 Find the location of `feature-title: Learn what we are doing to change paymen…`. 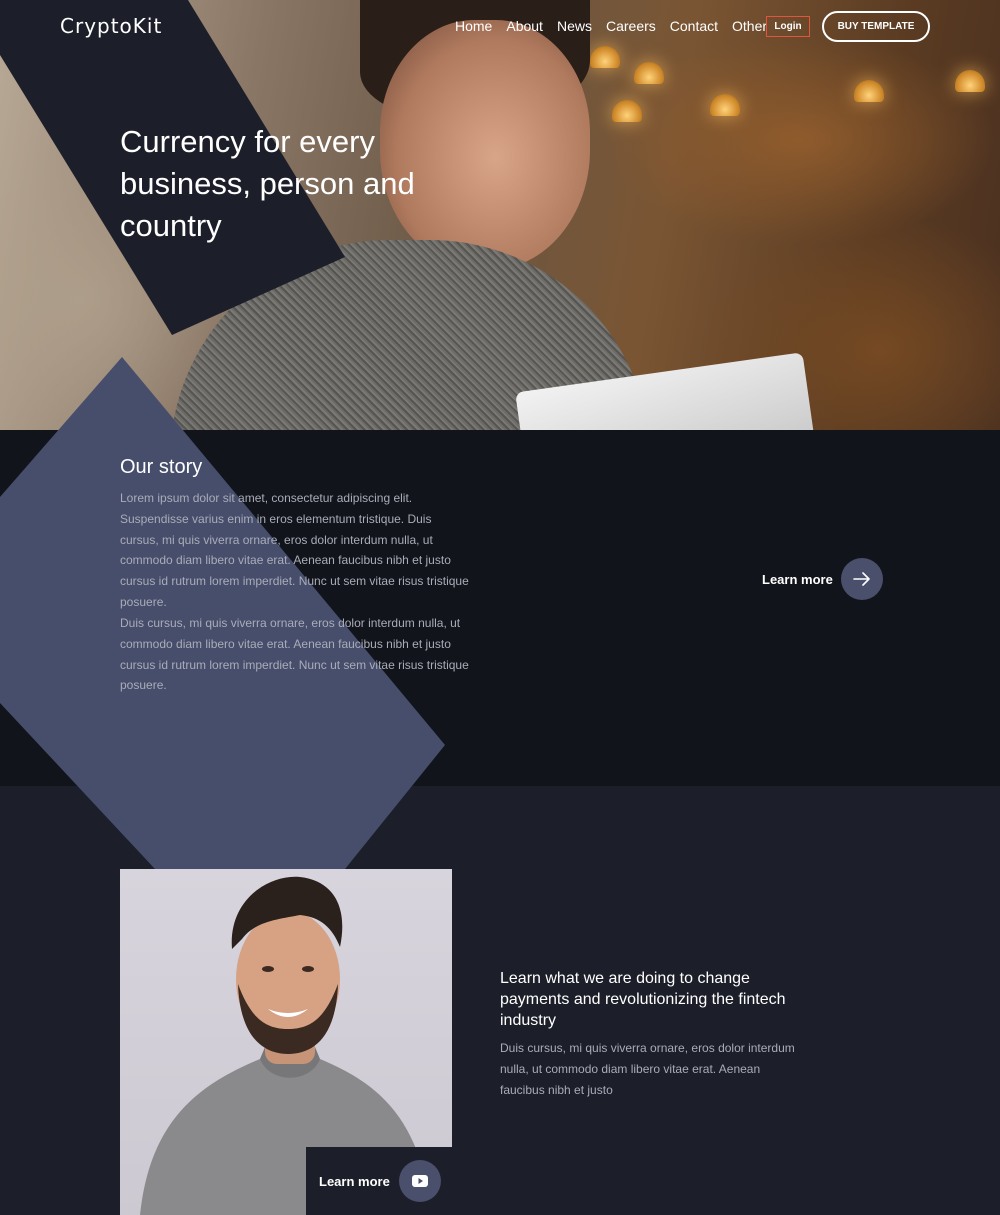

feature-title: Learn what we are doing to change paymen… is located at coordinates (643, 999).